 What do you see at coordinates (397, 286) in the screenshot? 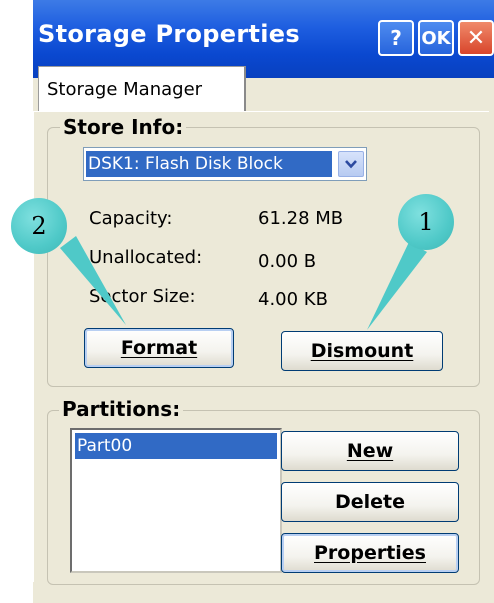
I see `callout-1-pointer` at bounding box center [397, 286].